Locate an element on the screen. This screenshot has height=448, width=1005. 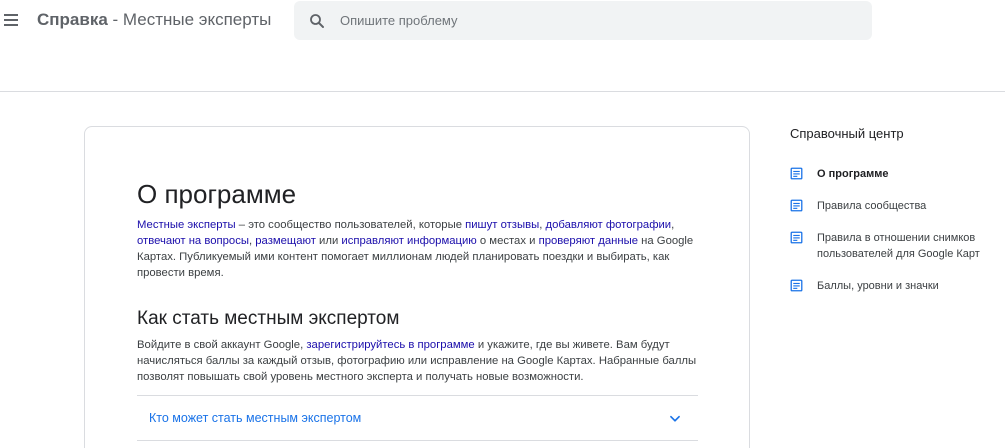
sidebar-item-community-rules: Правила сообщества is located at coordinates (892, 207).